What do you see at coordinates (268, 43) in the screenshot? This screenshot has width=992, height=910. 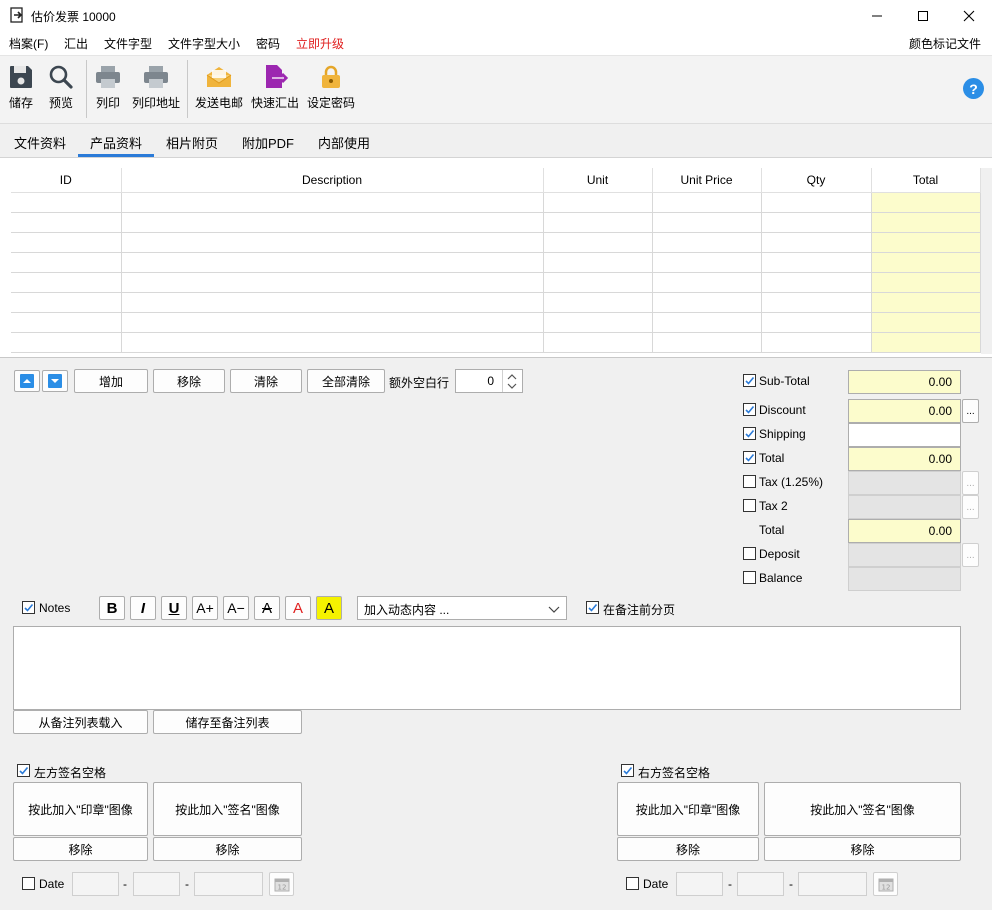 I see `menu-password: 密码` at bounding box center [268, 43].